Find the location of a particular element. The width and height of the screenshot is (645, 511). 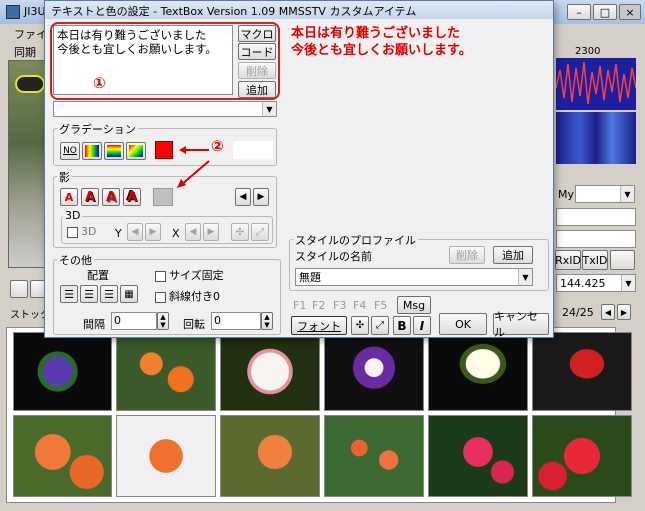

y-increment-button: ▶ is located at coordinates (153, 232).